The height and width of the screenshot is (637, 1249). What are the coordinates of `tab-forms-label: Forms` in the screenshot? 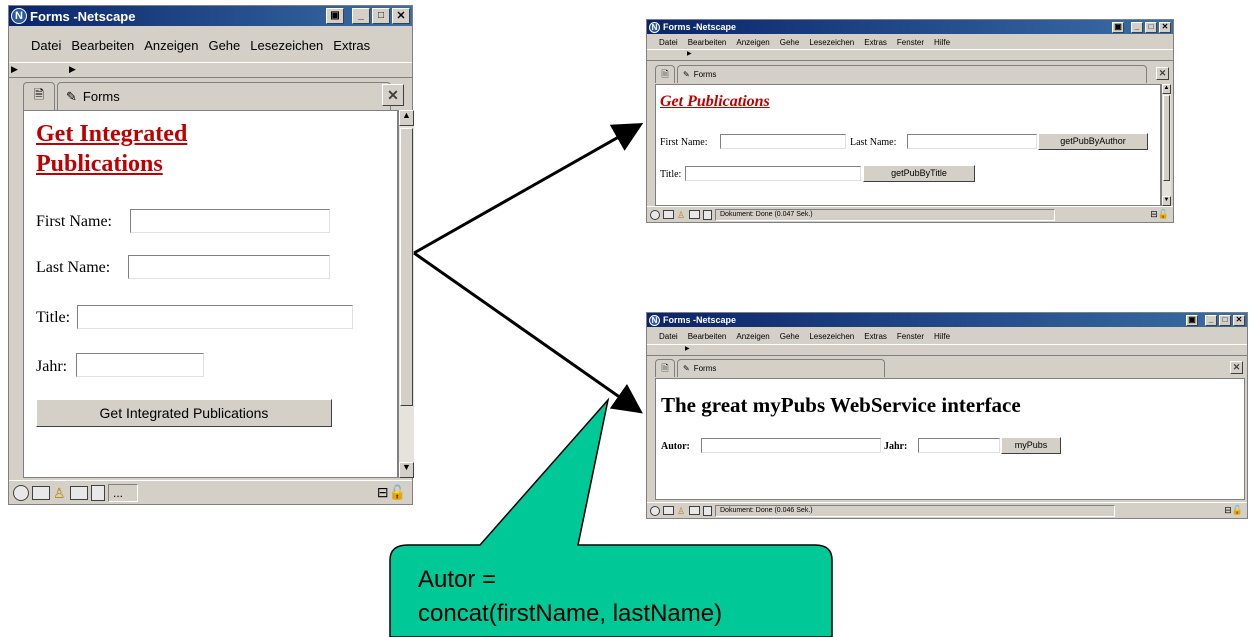 It's located at (101, 96).